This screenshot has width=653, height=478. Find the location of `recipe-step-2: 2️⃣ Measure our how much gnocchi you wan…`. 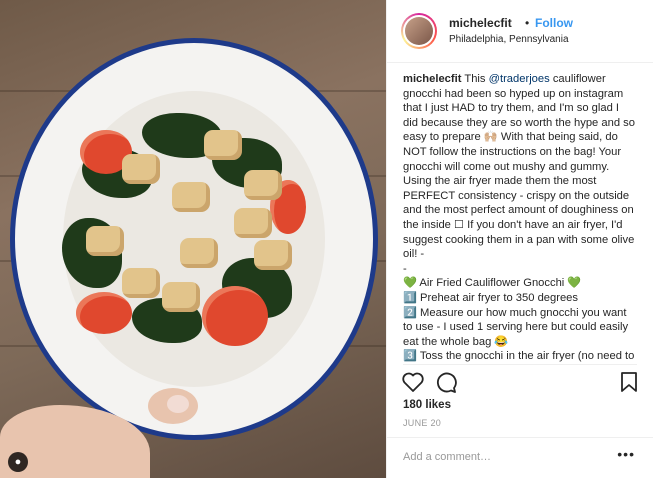

recipe-step-2: 2️⃣ Measure our how much gnocchi you wan… is located at coordinates (516, 327).